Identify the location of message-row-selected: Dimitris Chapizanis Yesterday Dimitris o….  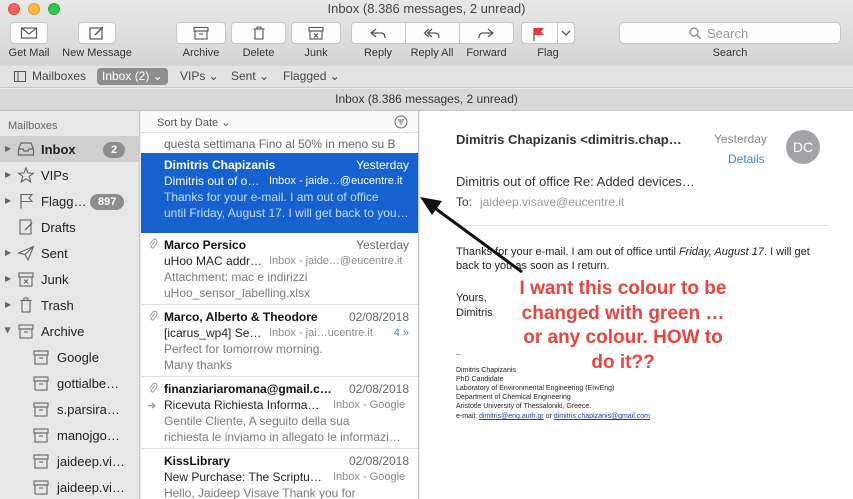
(279, 193).